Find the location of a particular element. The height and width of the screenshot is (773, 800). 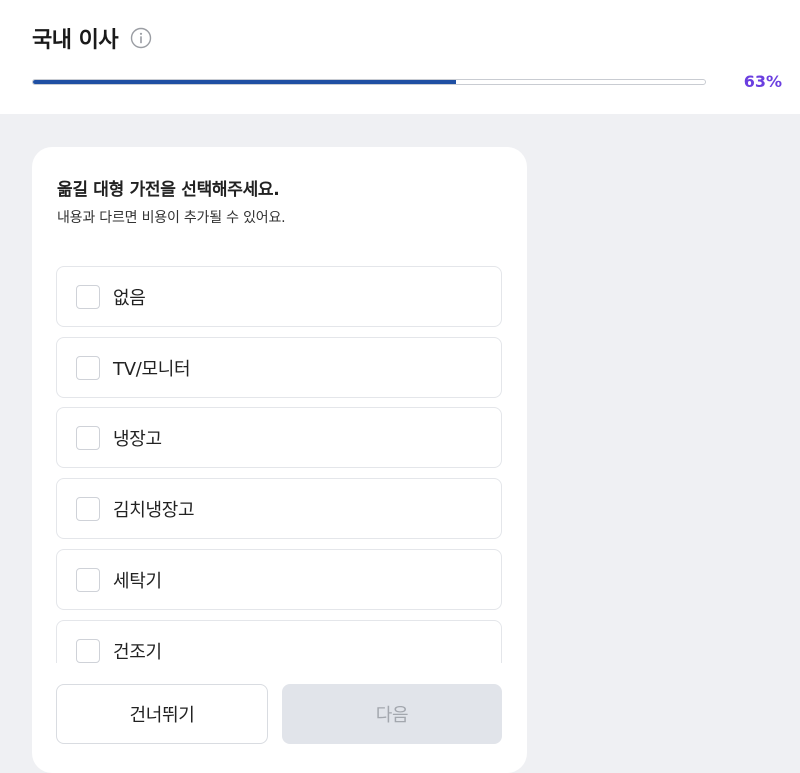

option-refrigerator: 냉장고 is located at coordinates (279, 437).